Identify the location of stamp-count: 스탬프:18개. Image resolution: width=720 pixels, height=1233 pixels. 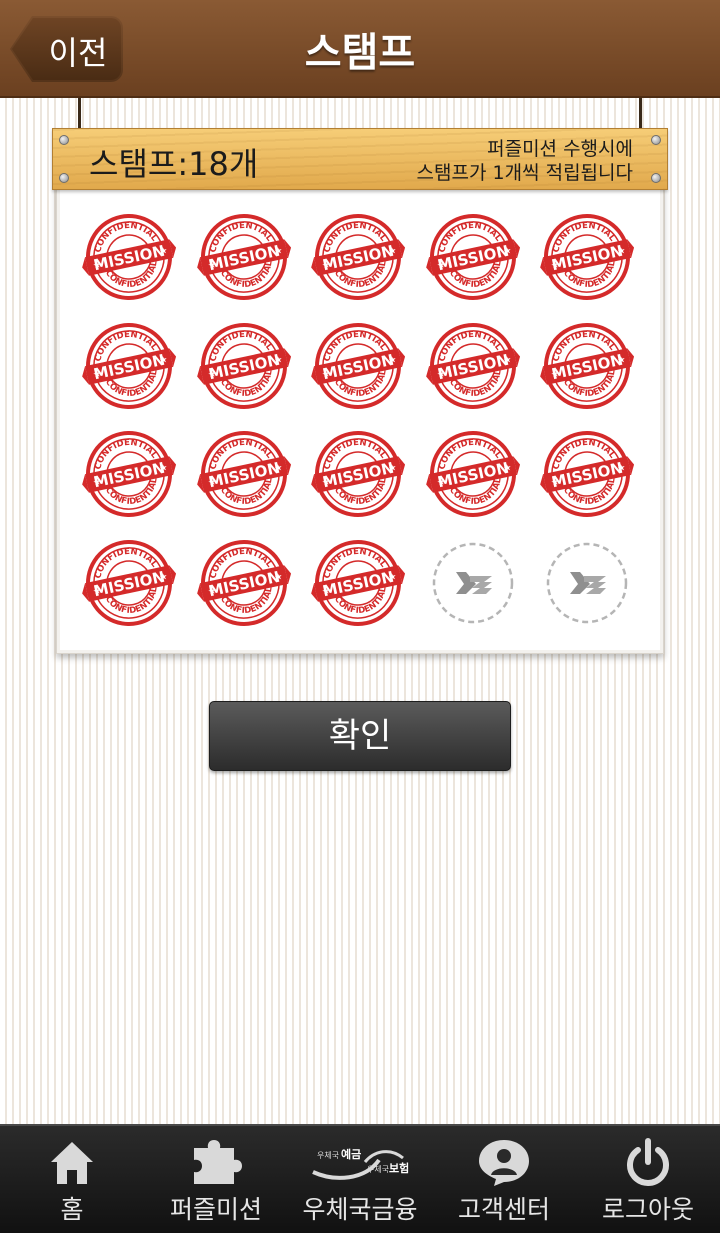
(174, 164).